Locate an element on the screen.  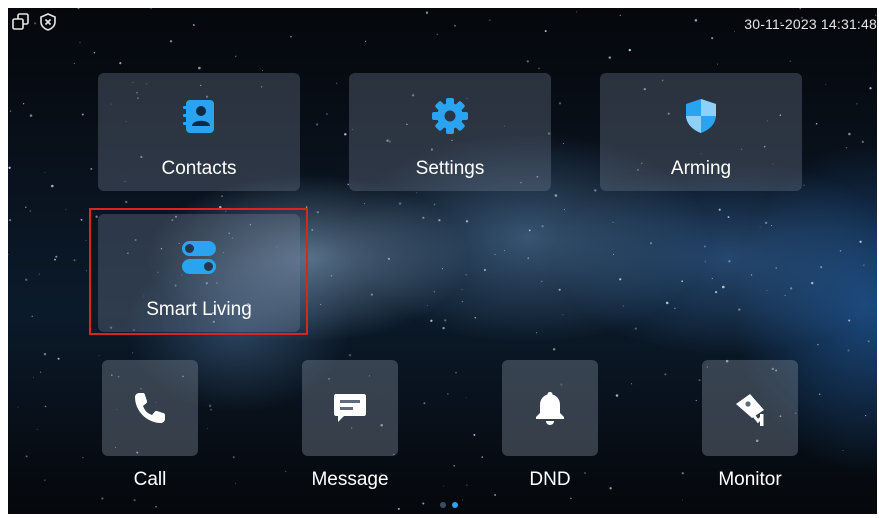
shield-icon is located at coordinates (701, 116).